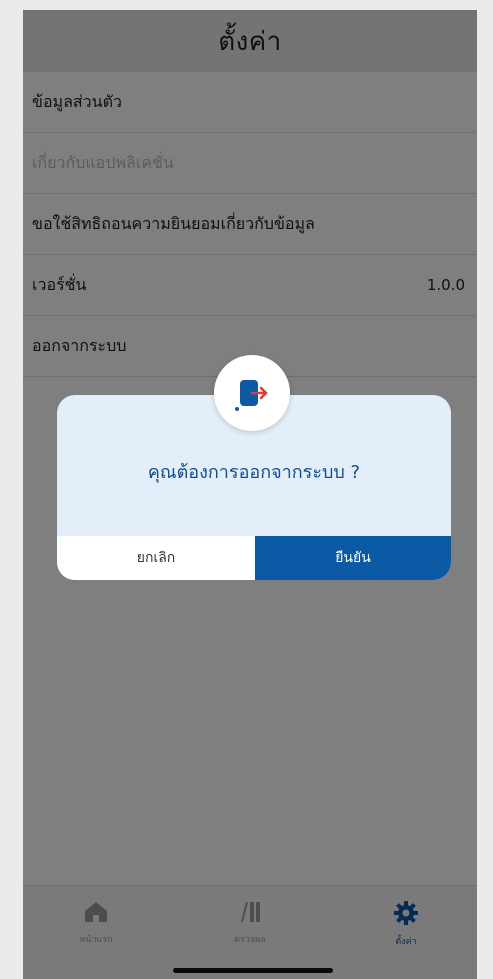 The width and height of the screenshot is (493, 979). I want to click on logout-icon, so click(252, 393).